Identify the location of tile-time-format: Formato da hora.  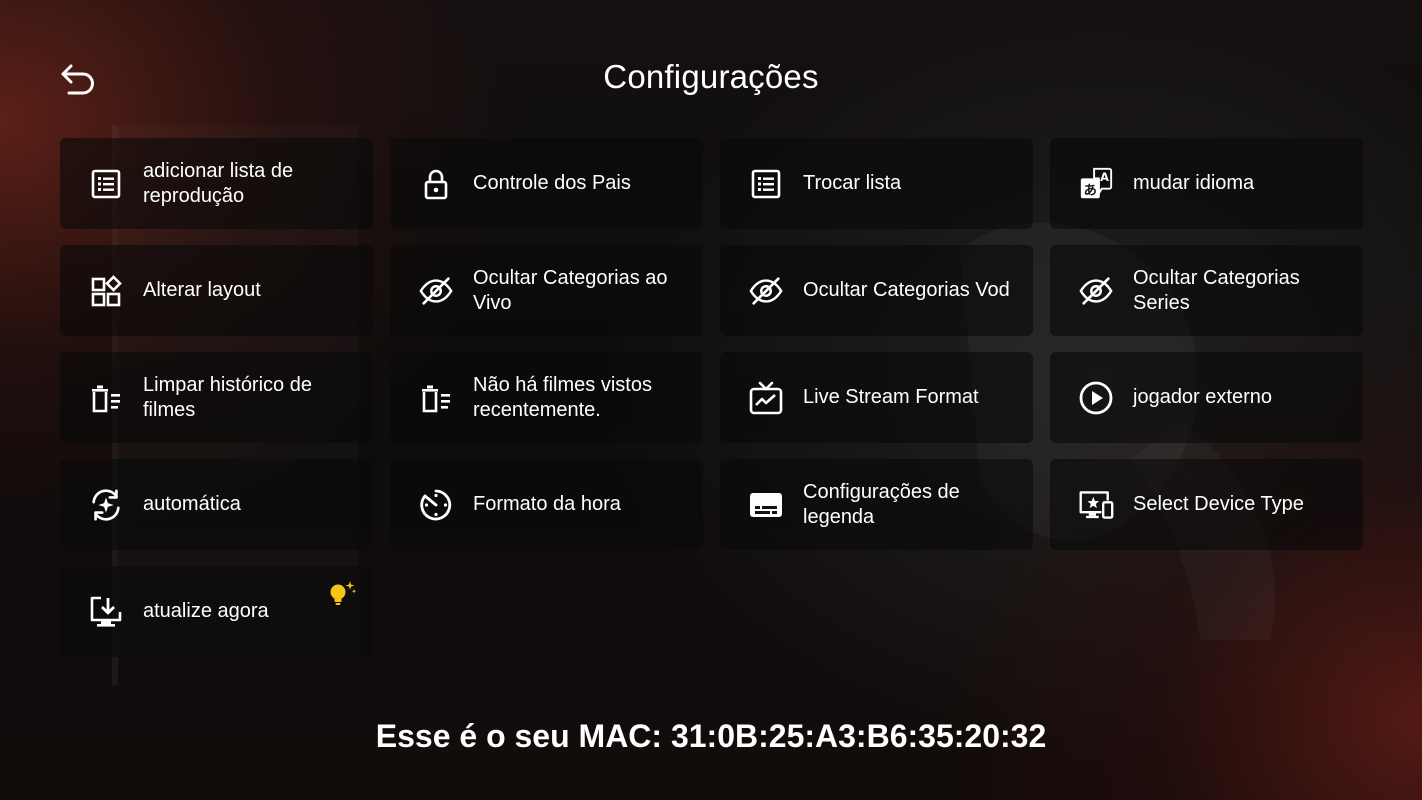
(546, 504).